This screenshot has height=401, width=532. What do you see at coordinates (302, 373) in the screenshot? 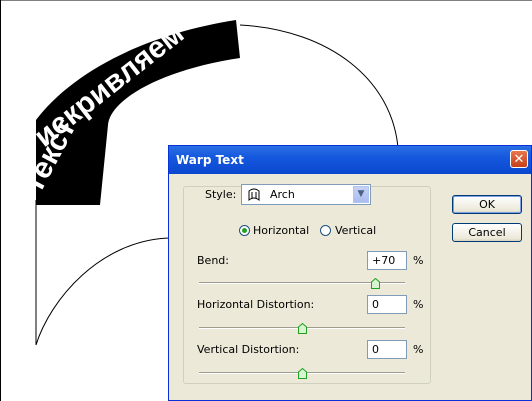
I see `vertical-distortion-slider-thumb` at bounding box center [302, 373].